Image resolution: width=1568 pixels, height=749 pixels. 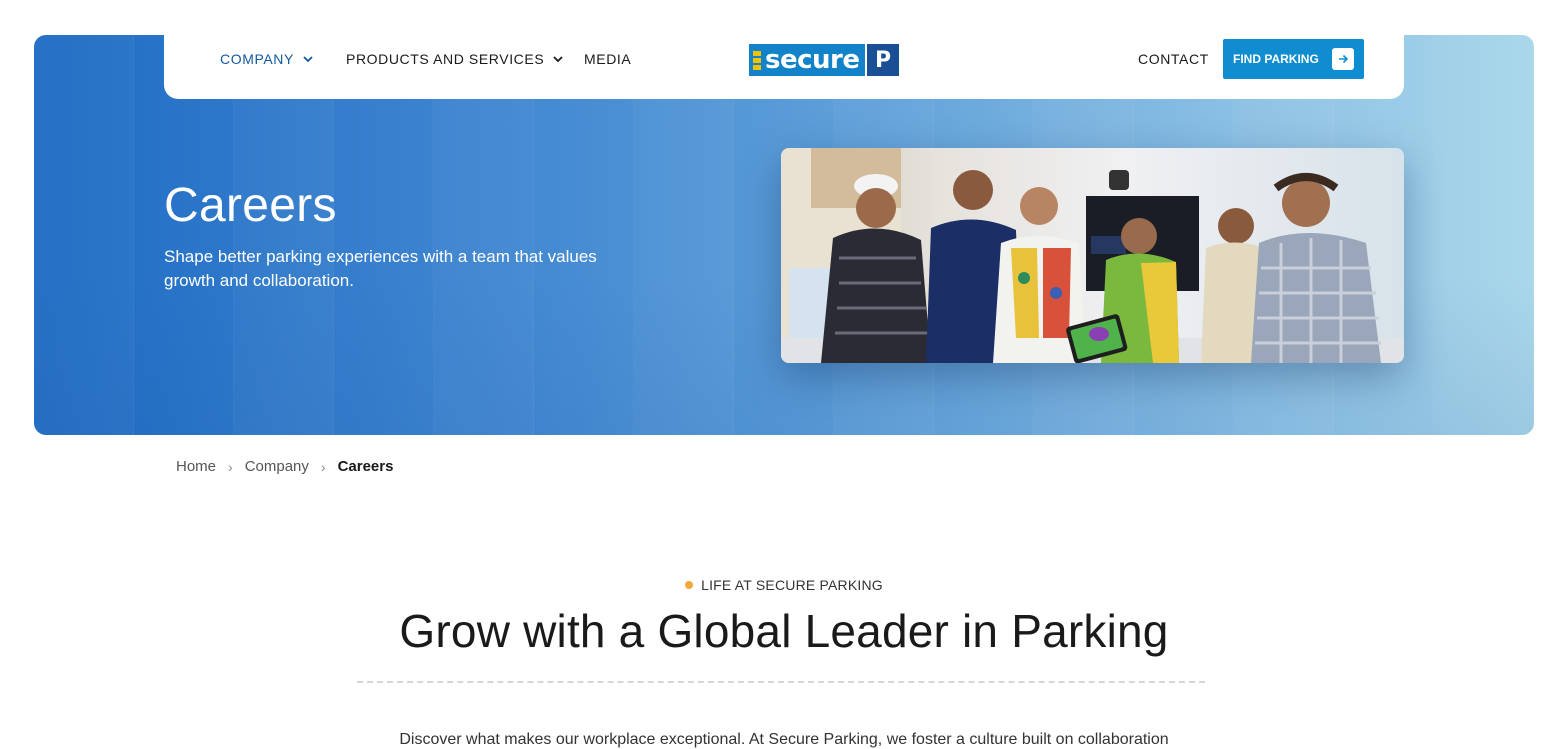 I want to click on arrow-right-icon, so click(x=1343, y=59).